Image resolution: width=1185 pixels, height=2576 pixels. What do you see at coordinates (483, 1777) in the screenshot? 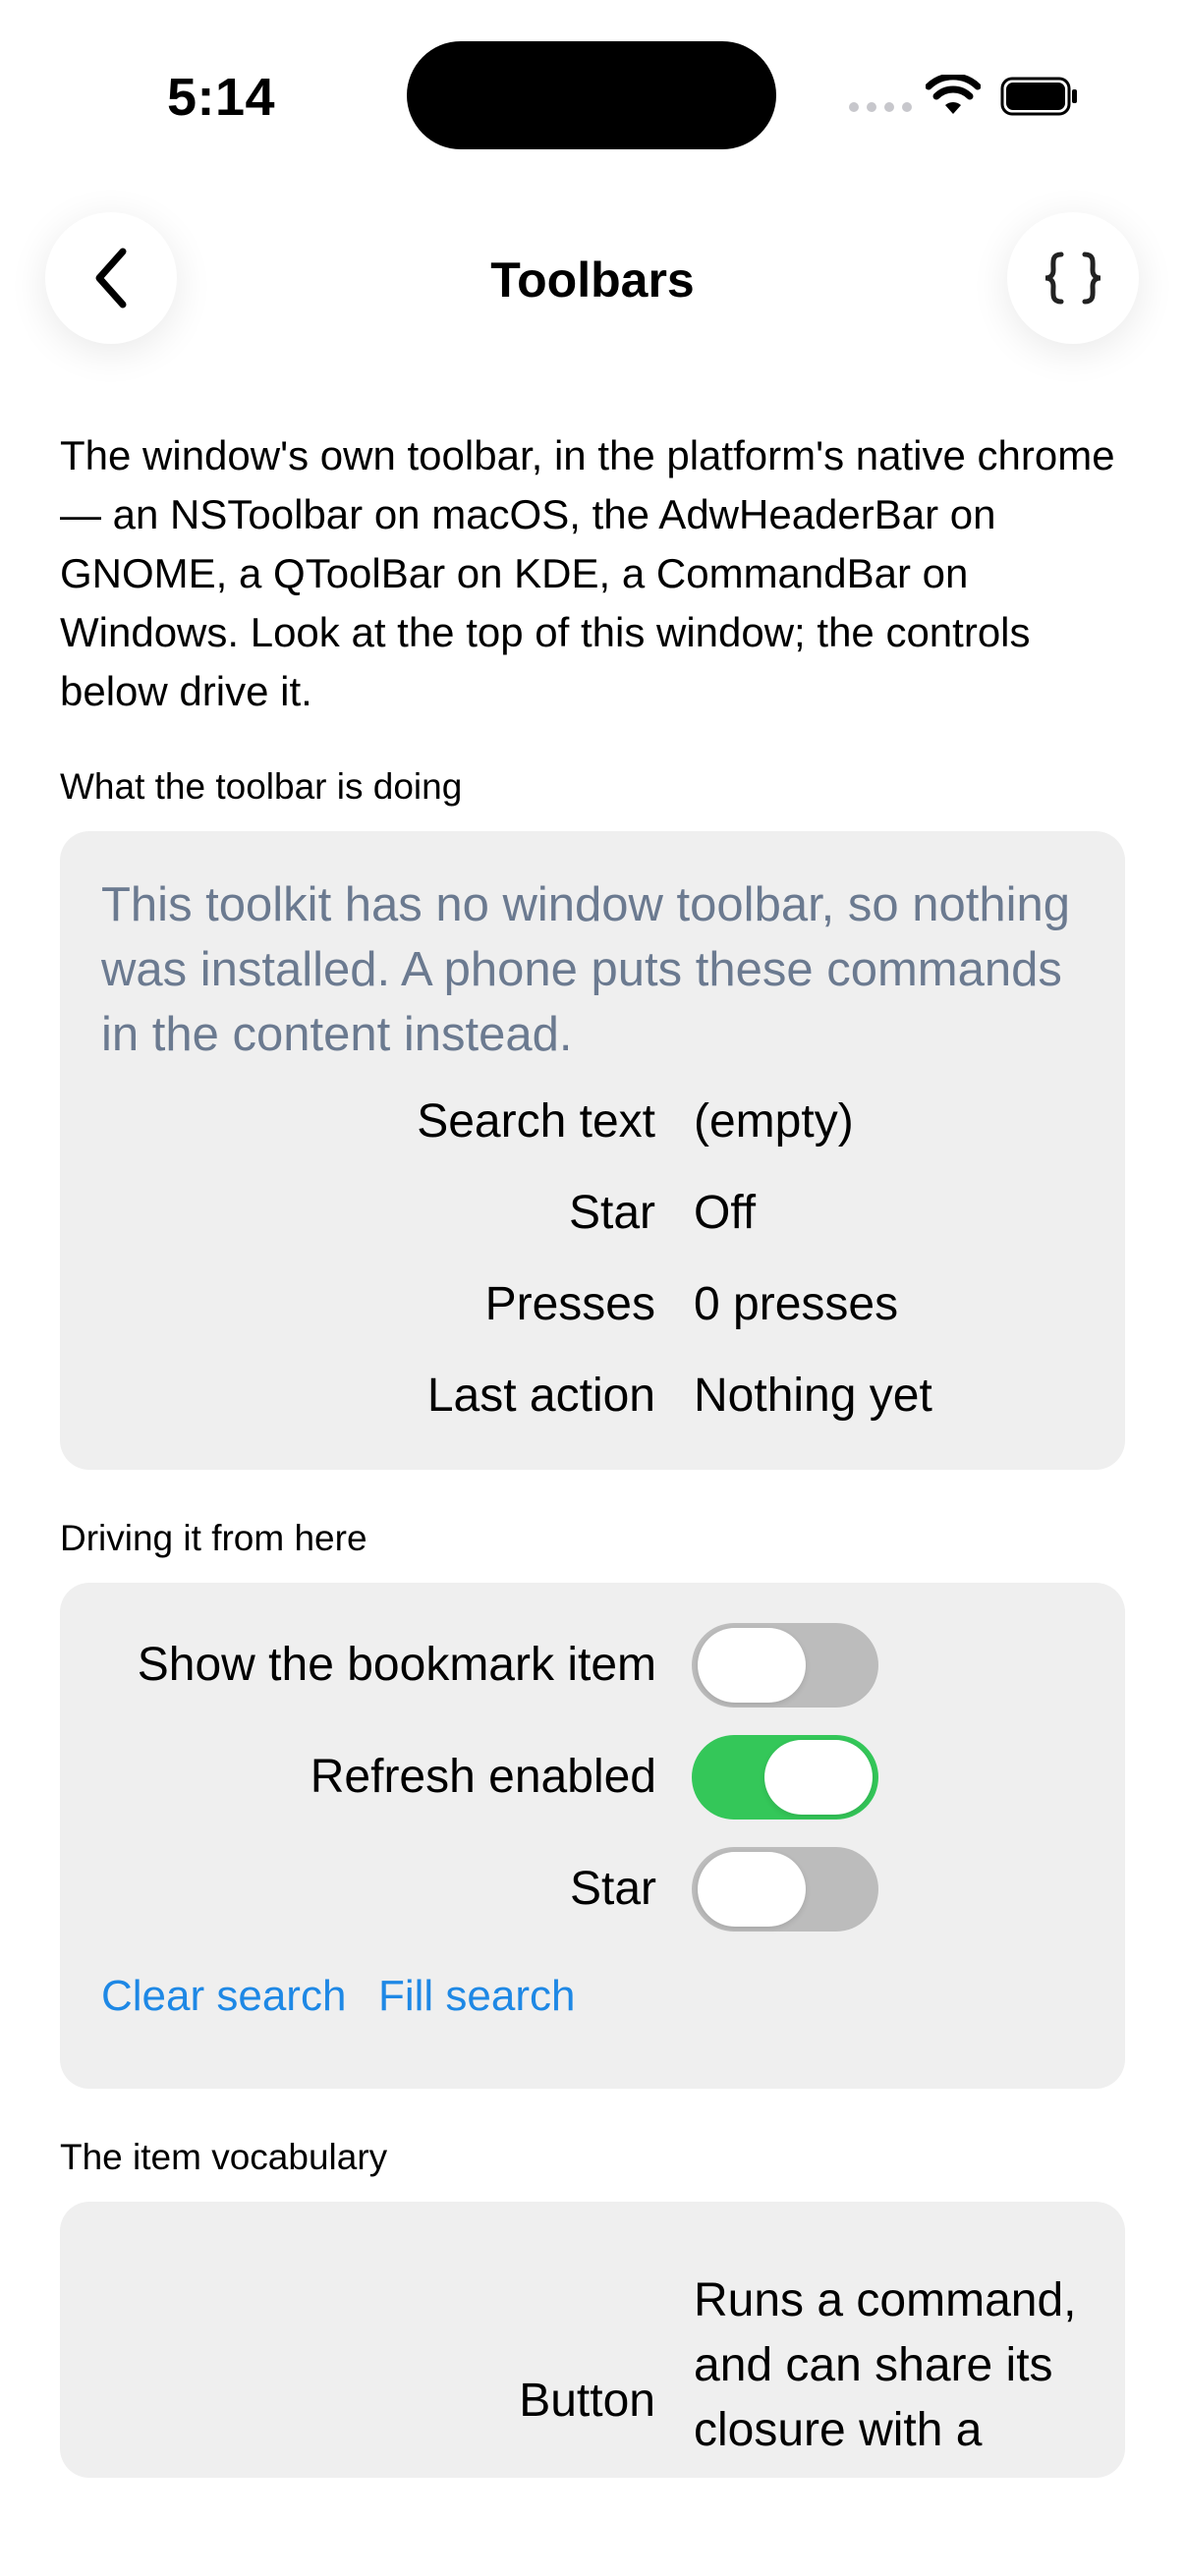
I see `toggle-label: Refresh enabled` at bounding box center [483, 1777].